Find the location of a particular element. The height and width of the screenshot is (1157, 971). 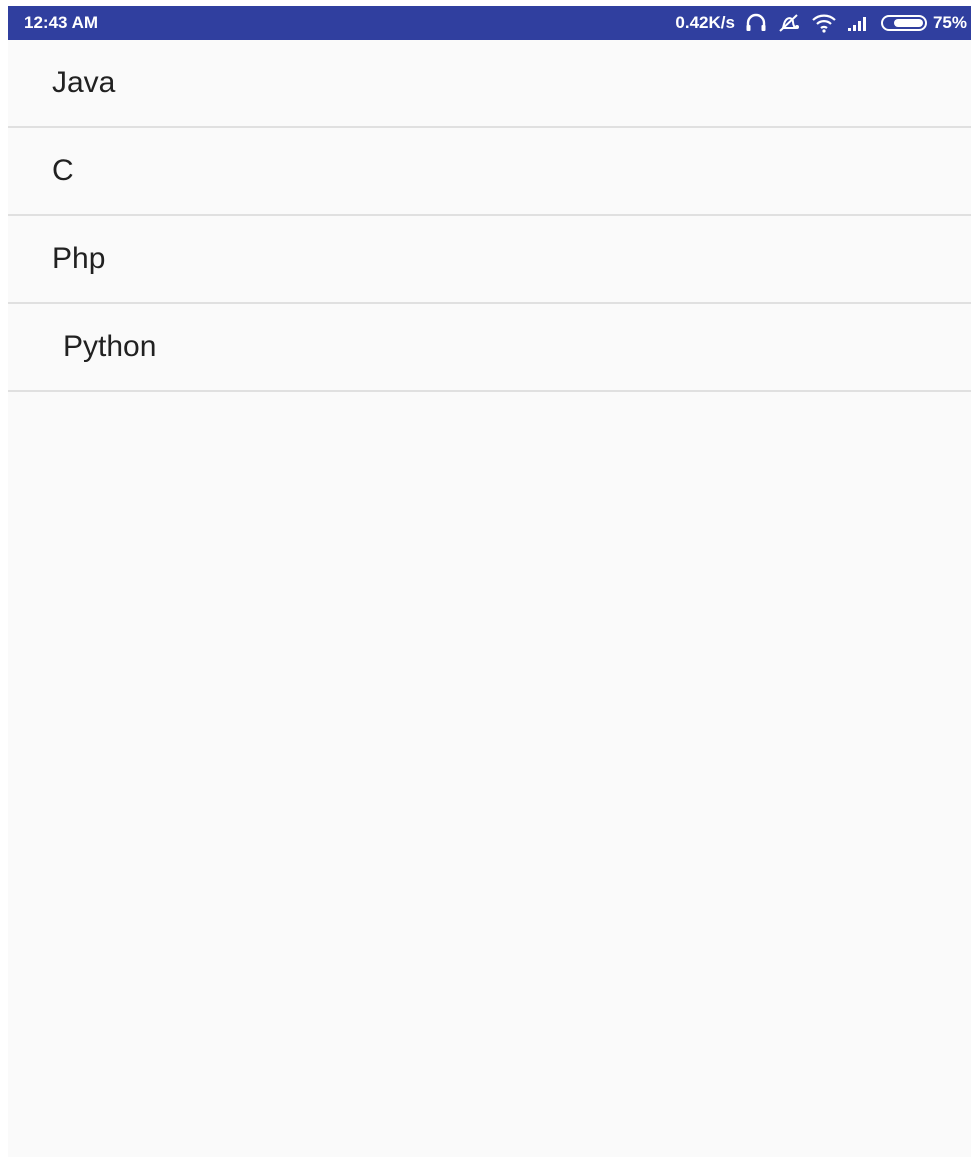

battery-icon is located at coordinates (903, 23).